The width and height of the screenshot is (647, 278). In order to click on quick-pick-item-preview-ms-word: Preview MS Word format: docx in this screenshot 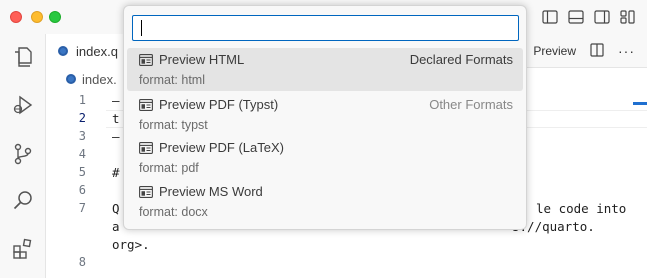, I will do `click(325, 201)`.